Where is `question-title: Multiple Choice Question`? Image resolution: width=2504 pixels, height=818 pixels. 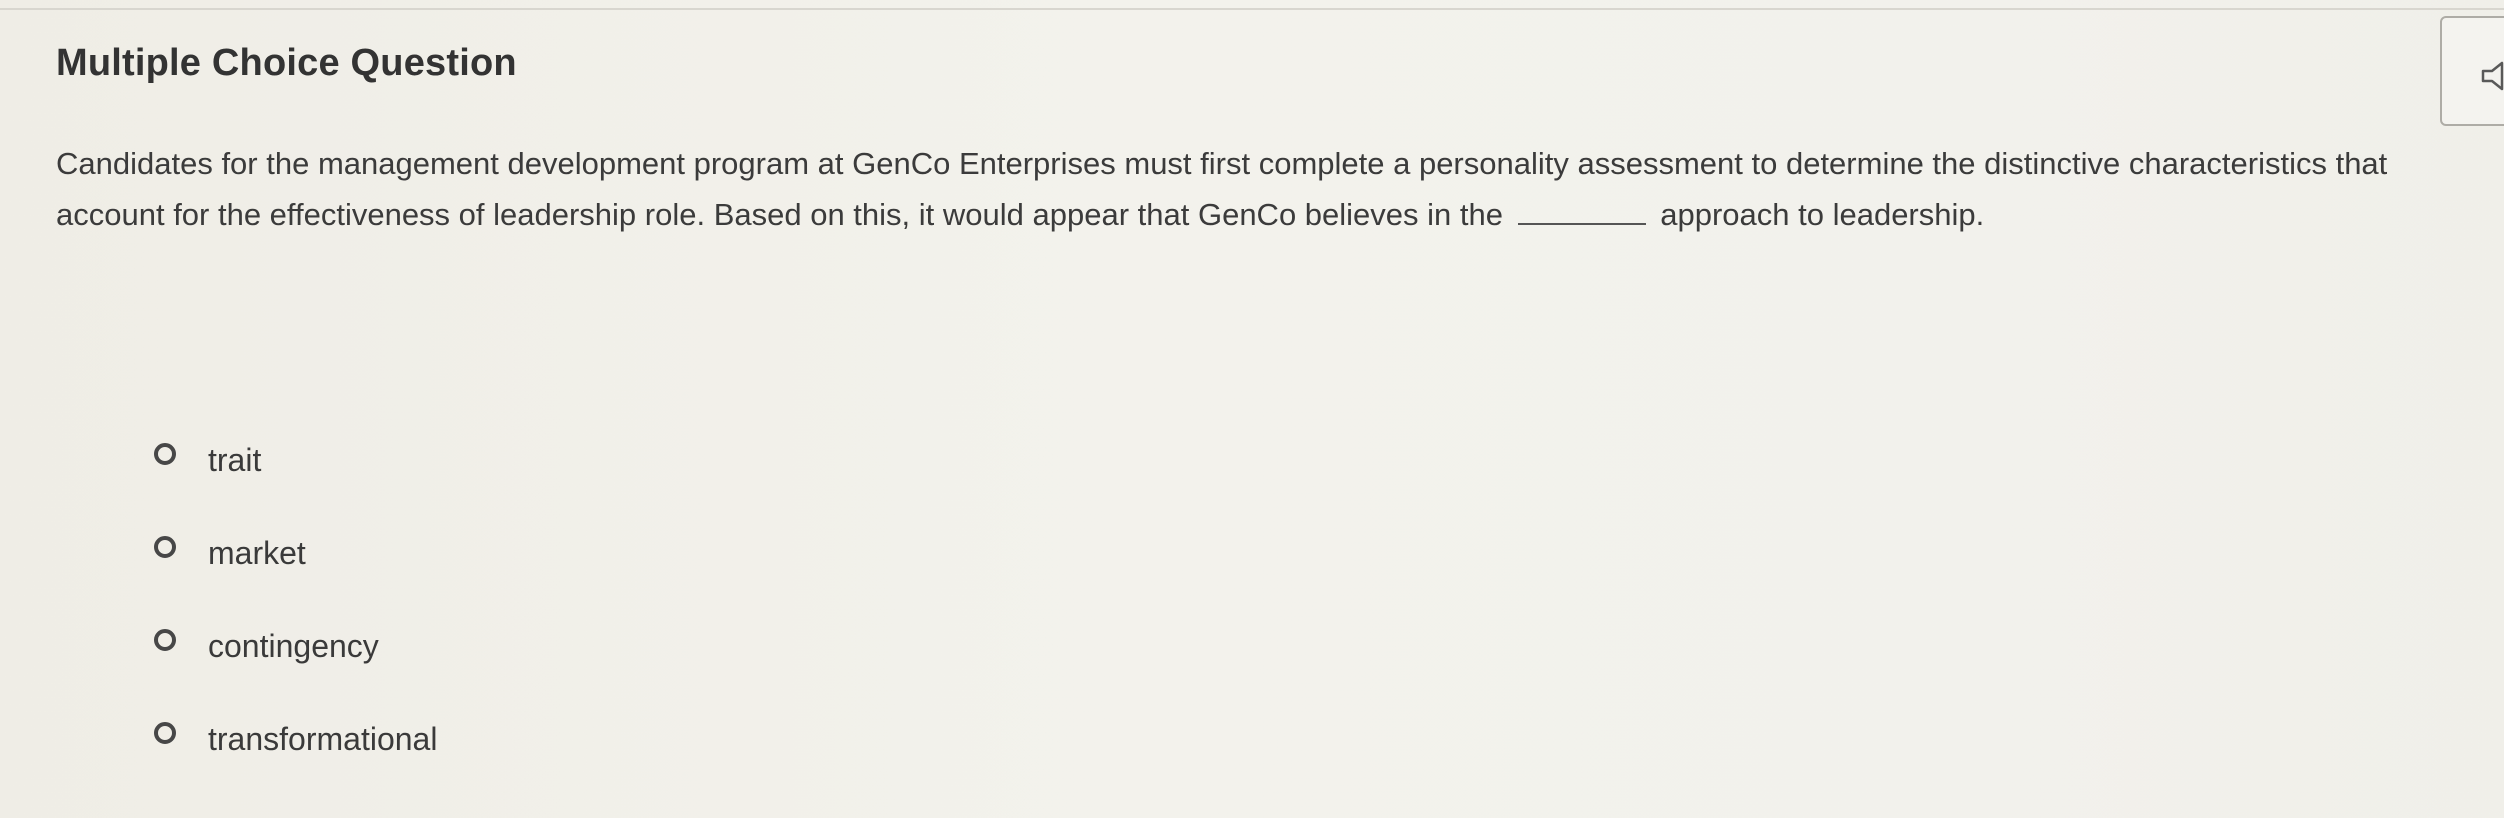
question-title: Multiple Choice Question is located at coordinates (286, 63).